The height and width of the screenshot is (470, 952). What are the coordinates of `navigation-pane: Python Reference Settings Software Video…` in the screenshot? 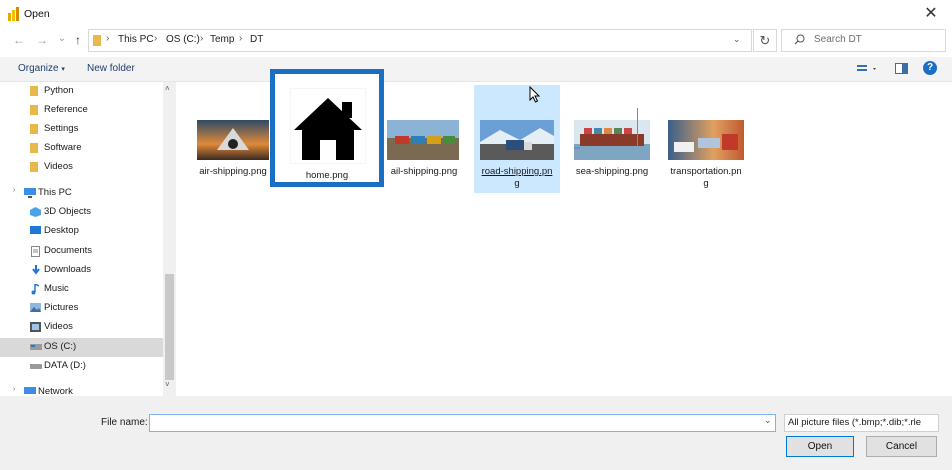 It's located at (88, 239).